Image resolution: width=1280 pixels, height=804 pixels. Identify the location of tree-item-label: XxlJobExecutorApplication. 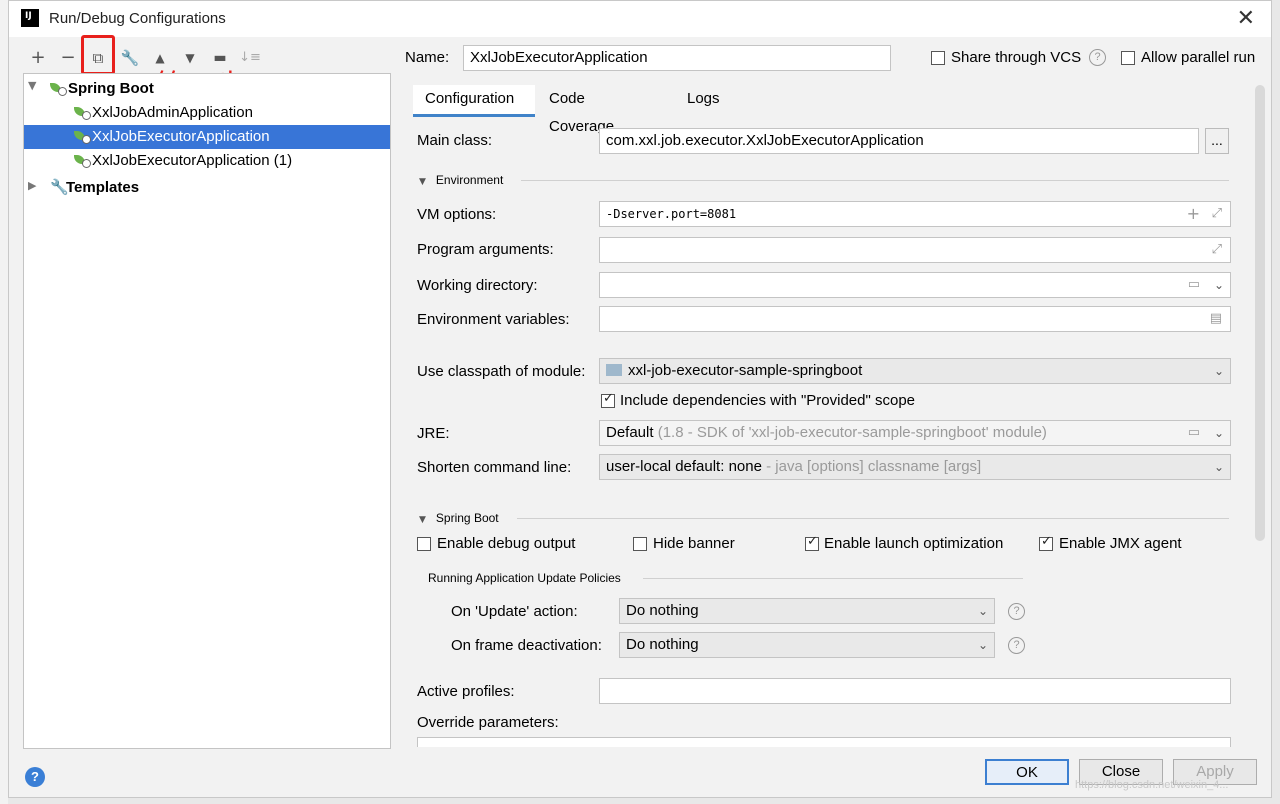
(181, 136).